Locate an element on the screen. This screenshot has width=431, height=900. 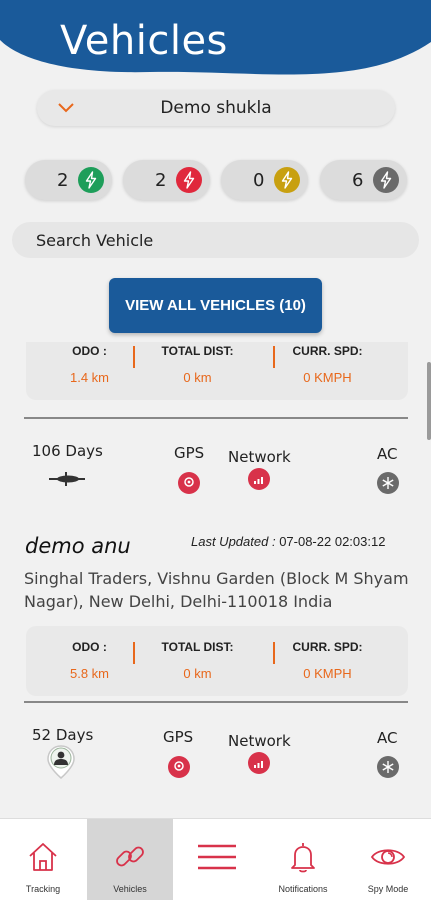
status-filter-running: 2 is located at coordinates (68, 180).